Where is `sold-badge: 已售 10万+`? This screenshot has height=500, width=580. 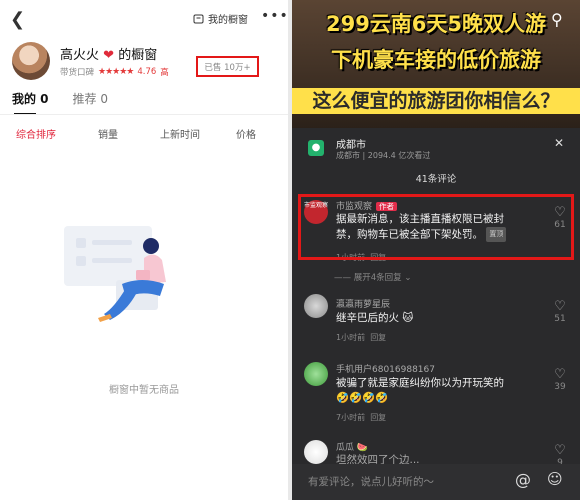 sold-badge: 已售 10万+ is located at coordinates (227, 66).